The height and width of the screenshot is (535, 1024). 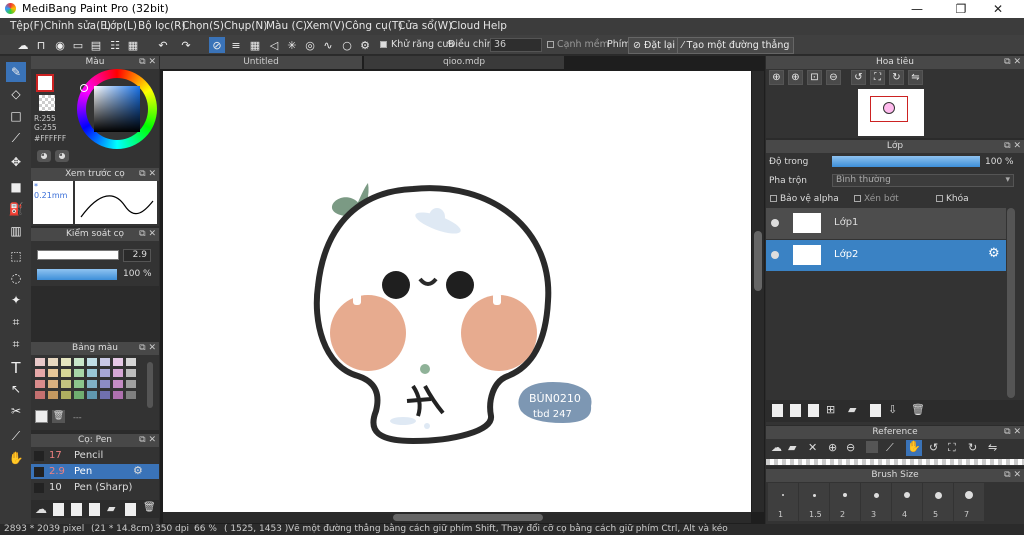 I want to click on menu-window: Cửa sổ(W), so click(x=425, y=26).